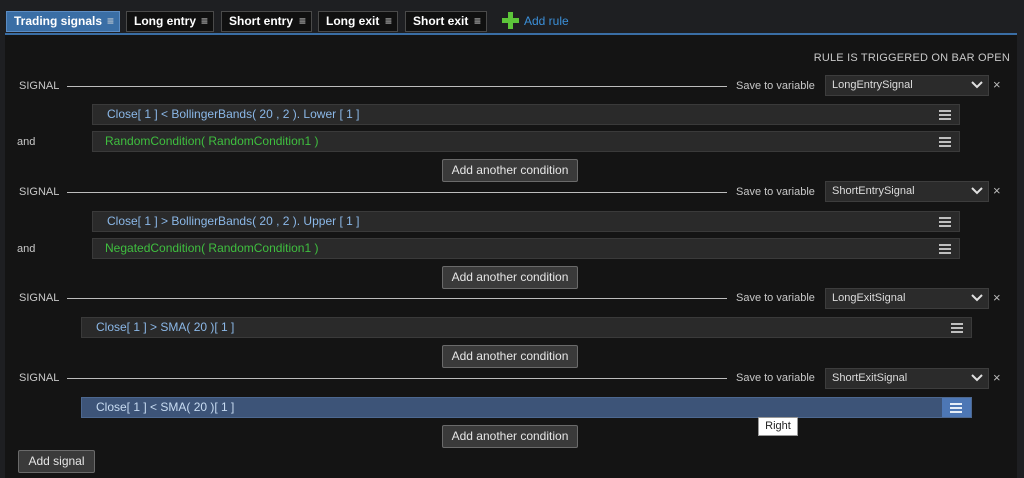 The height and width of the screenshot is (478, 1024). What do you see at coordinates (526, 141) in the screenshot?
I see `condition-row: RandomCondition( RandomCondition1 )` at bounding box center [526, 141].